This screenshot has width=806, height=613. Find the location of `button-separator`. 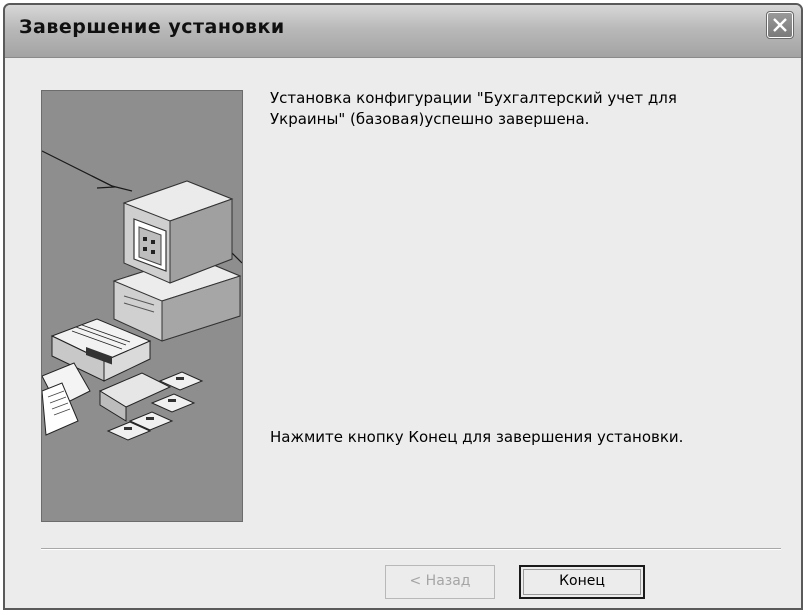

button-separator is located at coordinates (411, 549).